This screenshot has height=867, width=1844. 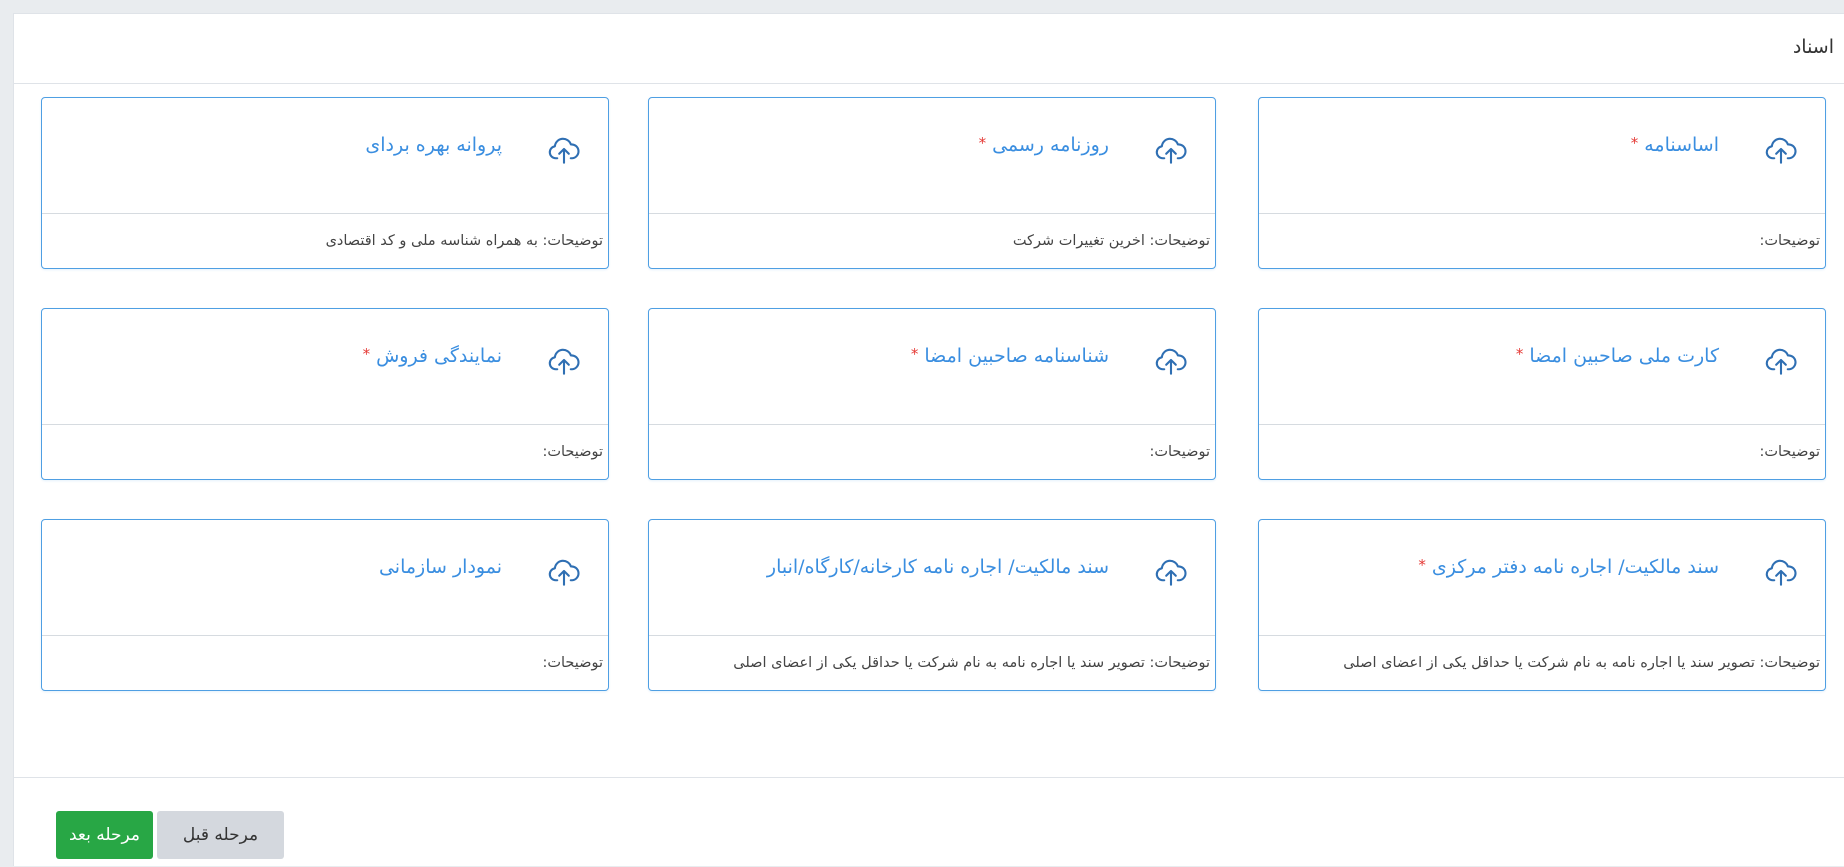 I want to click on upload-card-signatories-national-card: کارت ملی صاحبین امضا* توضیحات:, so click(x=1542, y=394).